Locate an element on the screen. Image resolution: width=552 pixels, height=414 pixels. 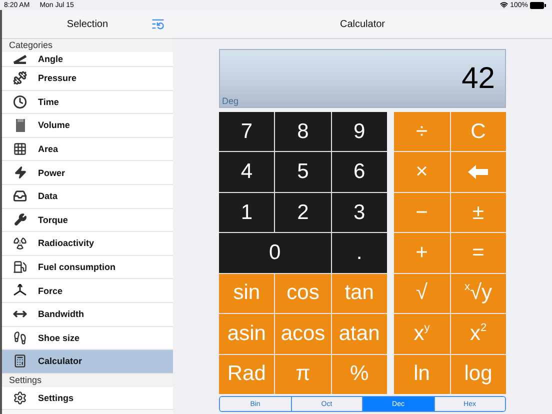
sidebar-item: Data is located at coordinates (87, 196).